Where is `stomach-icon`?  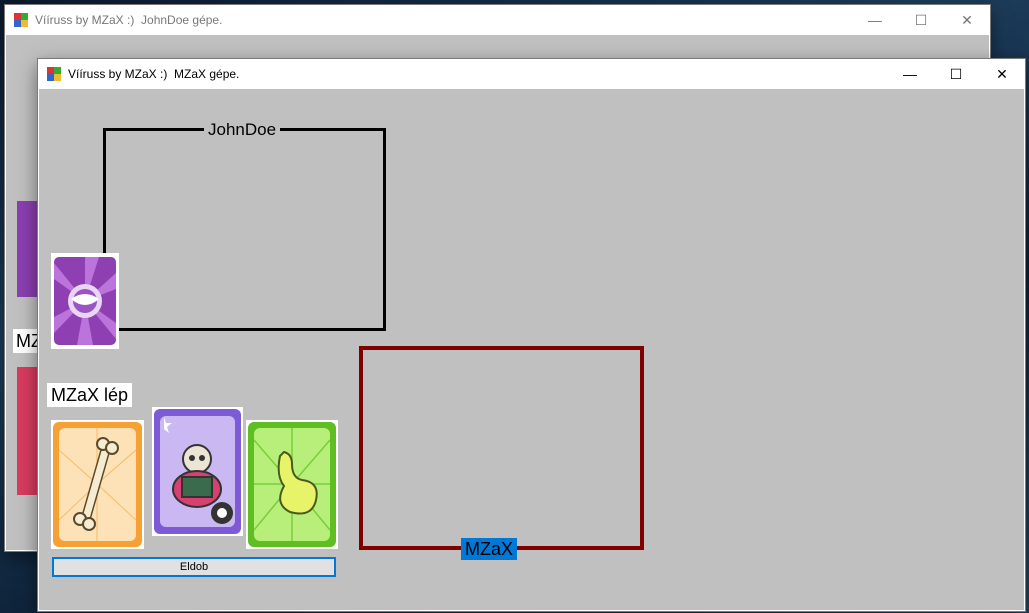
stomach-icon is located at coordinates (292, 484).